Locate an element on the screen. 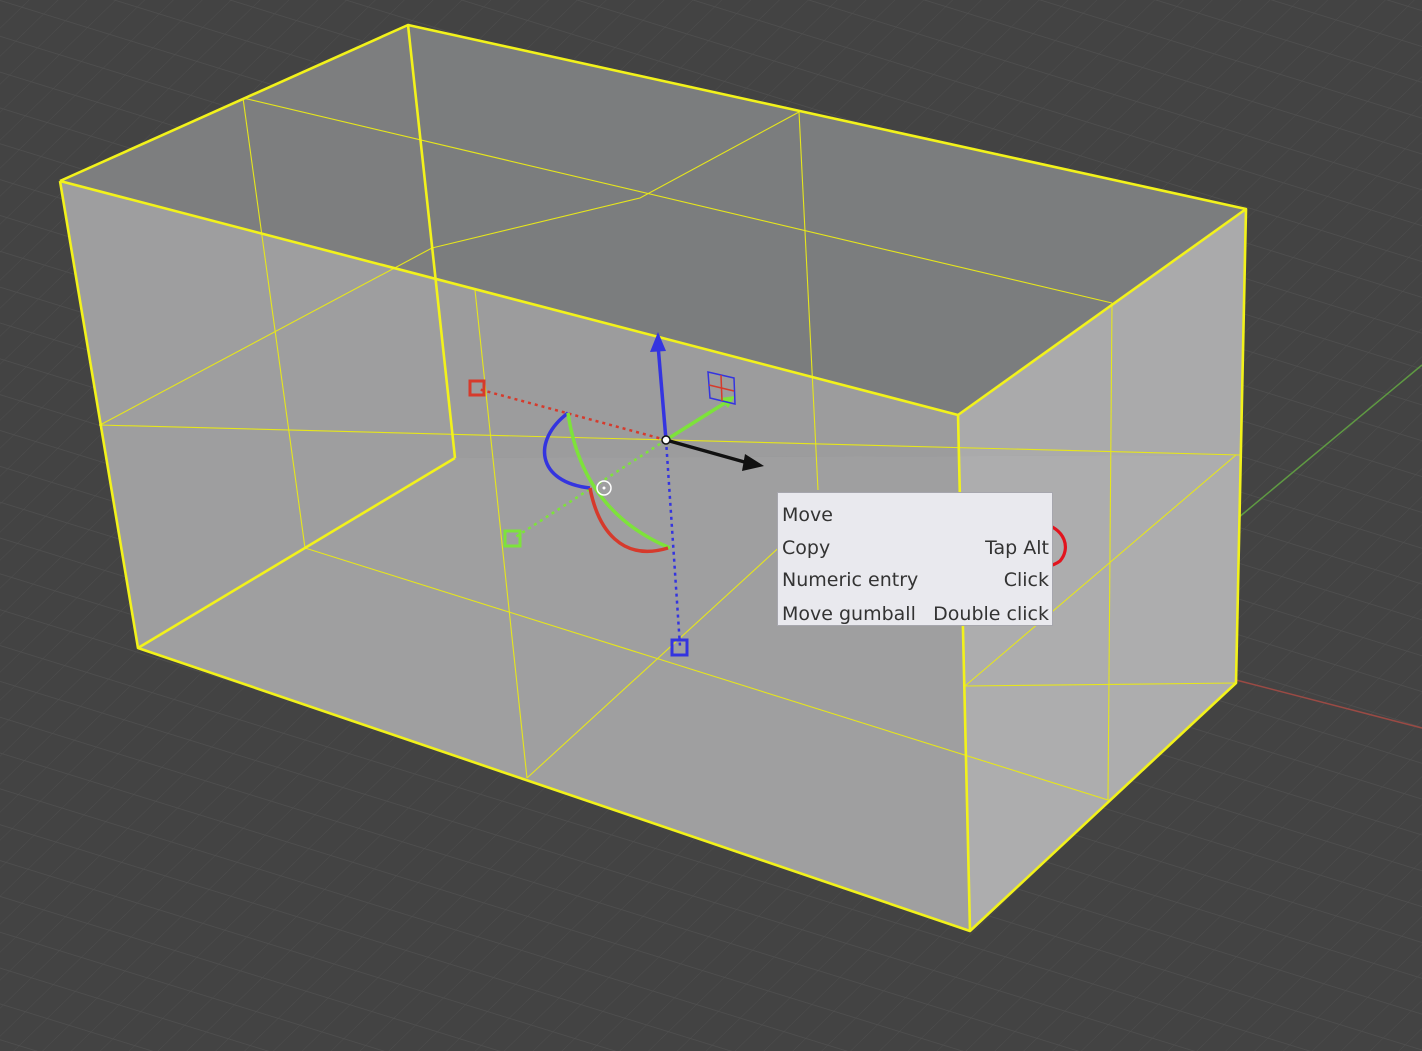 The height and width of the screenshot is (1051, 1422). tooltip-row-copy: Copy Tap Alt is located at coordinates (915, 548).